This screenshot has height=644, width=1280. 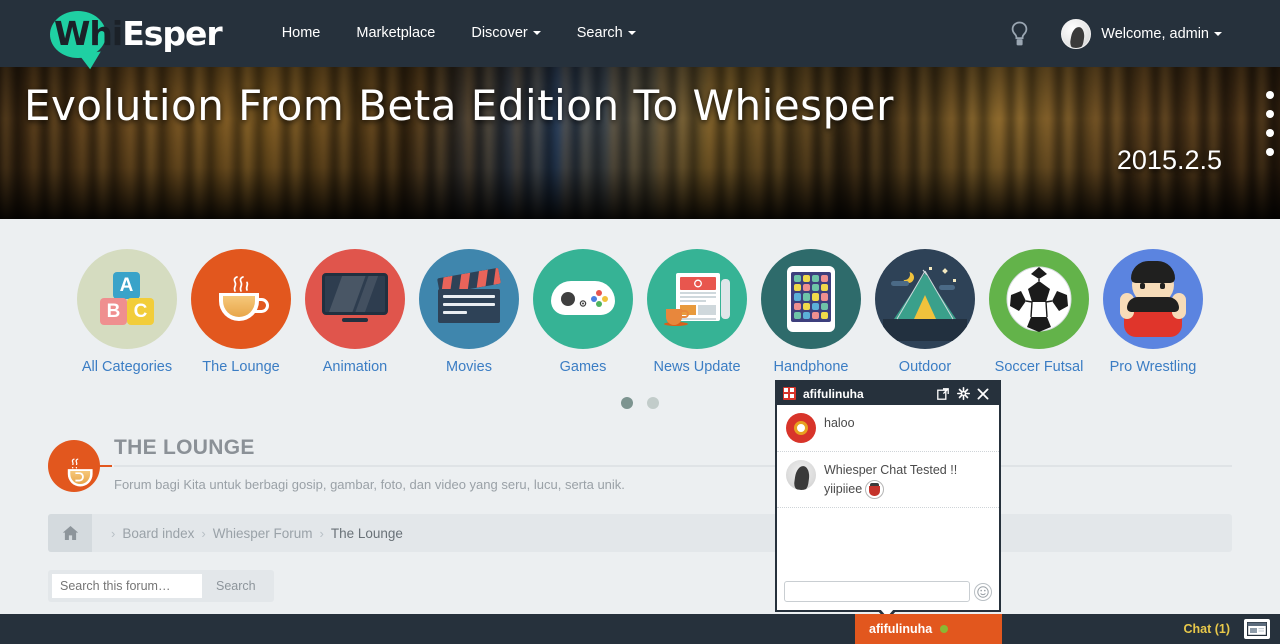 I want to click on search-input, so click(x=127, y=586).